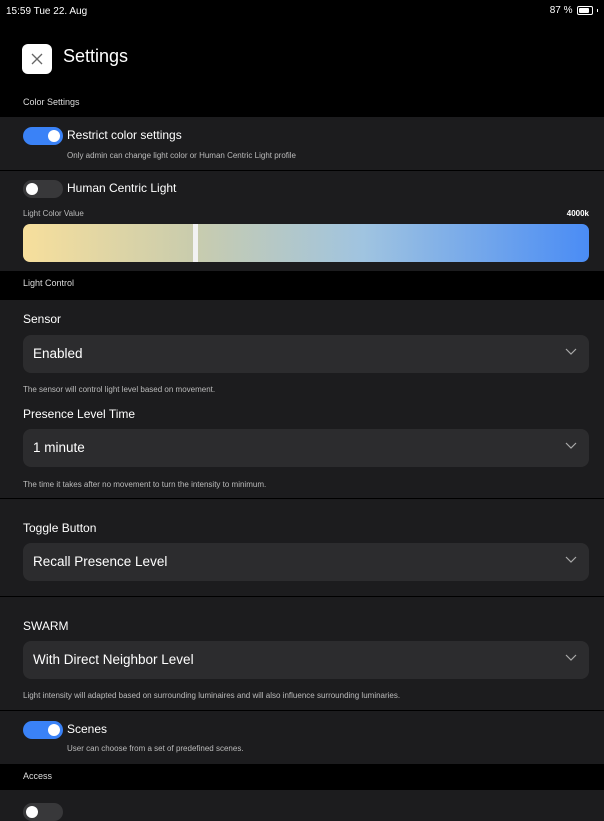 The height and width of the screenshot is (821, 604). What do you see at coordinates (38, 776) in the screenshot?
I see `section-title: Access` at bounding box center [38, 776].